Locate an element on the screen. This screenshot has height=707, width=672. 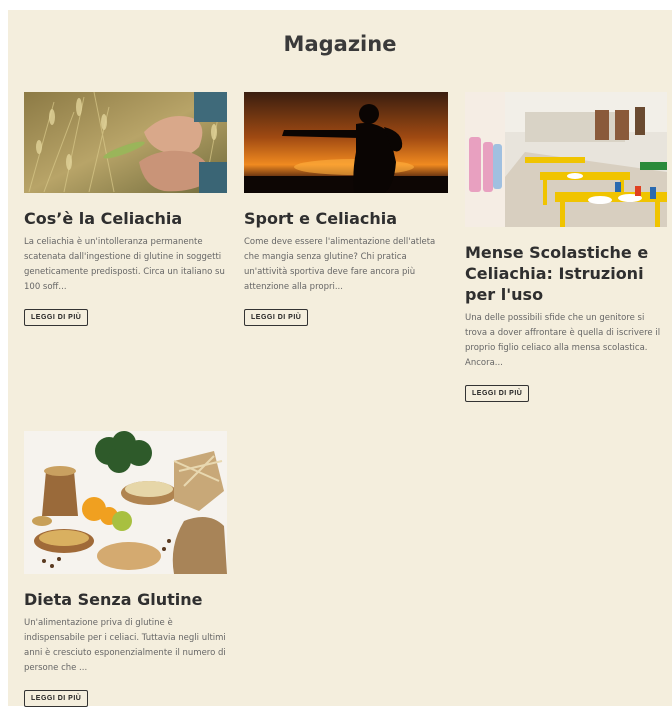
article-image-grains-food is located at coordinates (125, 502).